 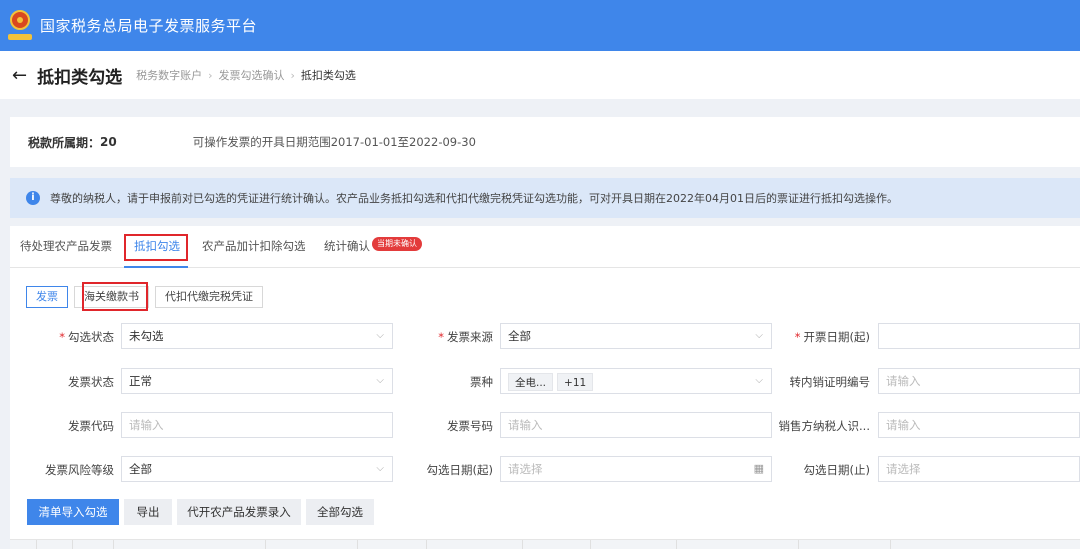 What do you see at coordinates (66, 246) in the screenshot?
I see `tab-pending-agri: 待处理农产品发票` at bounding box center [66, 246].